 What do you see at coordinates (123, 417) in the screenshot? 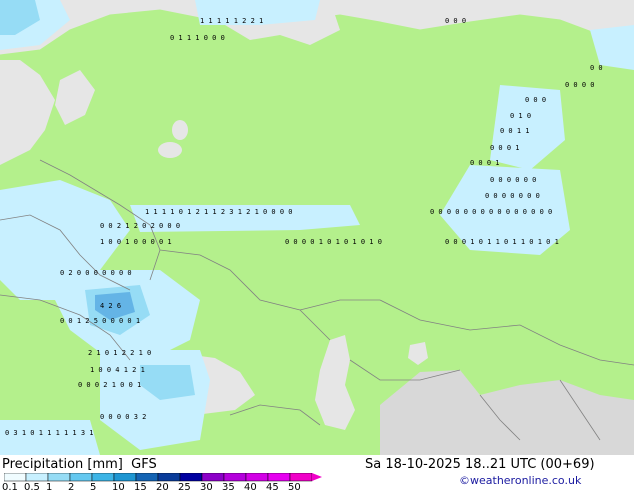
I see `precip-value-row: 0 0 0 0 3 2` at bounding box center [123, 417].